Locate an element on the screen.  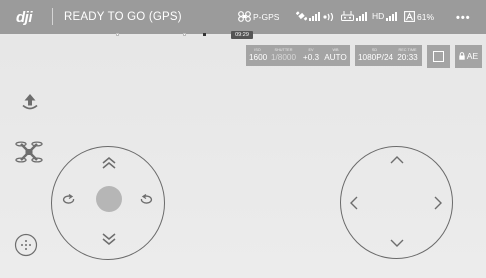
ae-label: AE is located at coordinates (472, 56).